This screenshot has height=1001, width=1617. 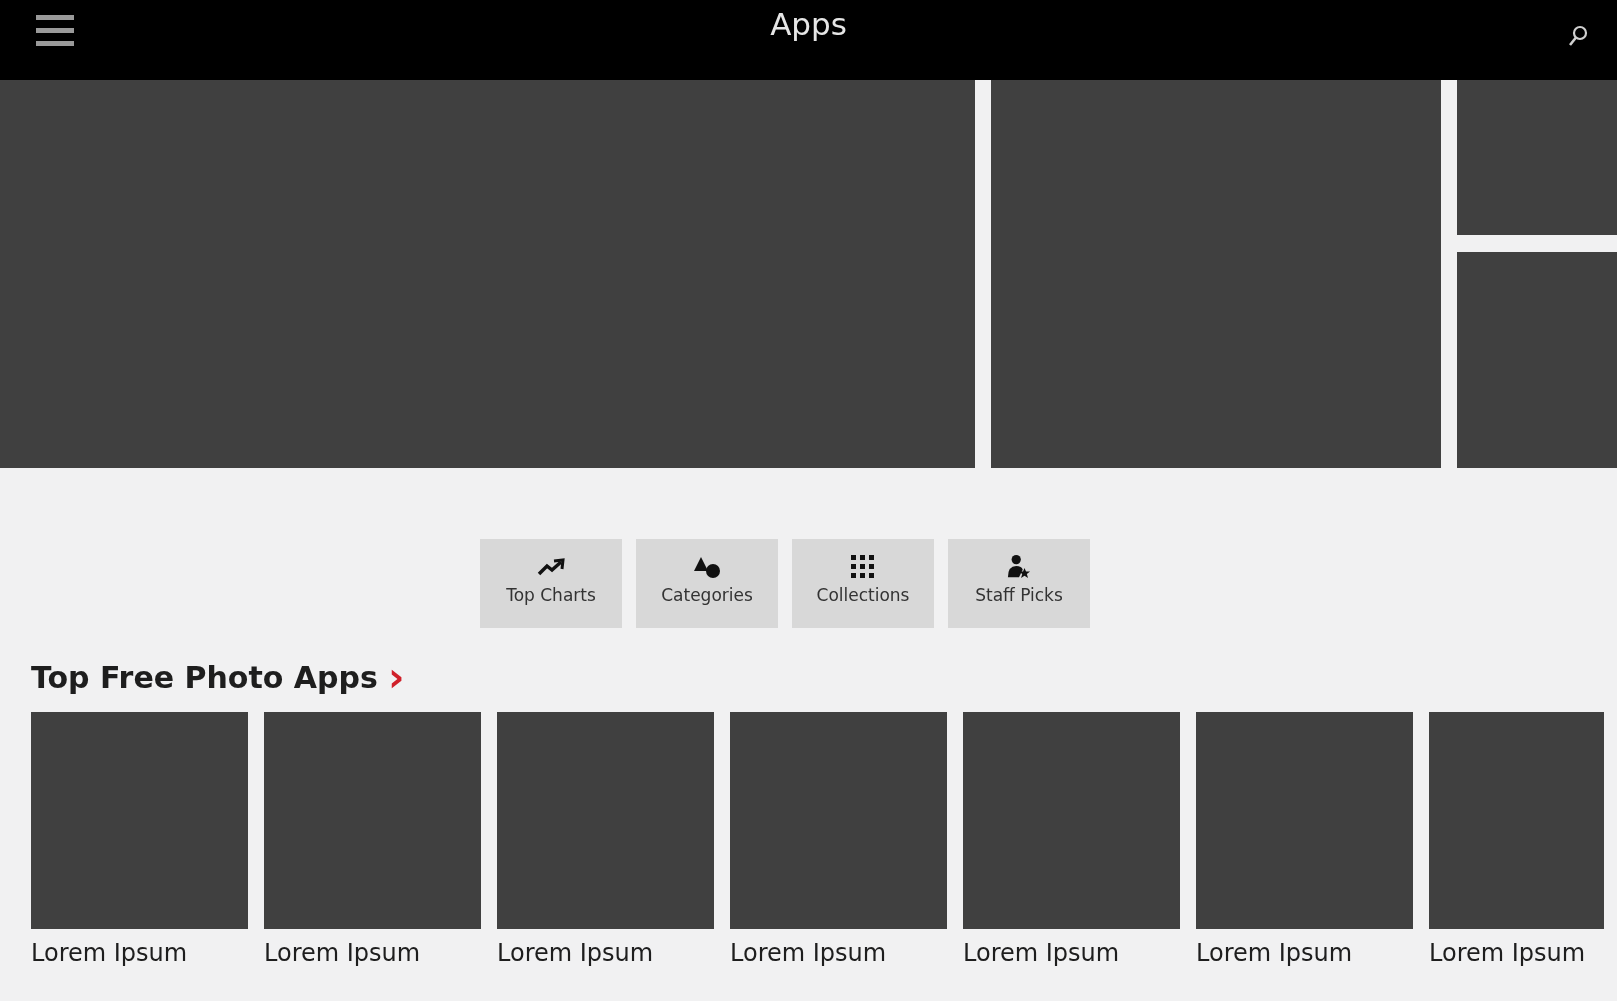 What do you see at coordinates (1019, 583) in the screenshot?
I see `nav-button: Staff Picks` at bounding box center [1019, 583].